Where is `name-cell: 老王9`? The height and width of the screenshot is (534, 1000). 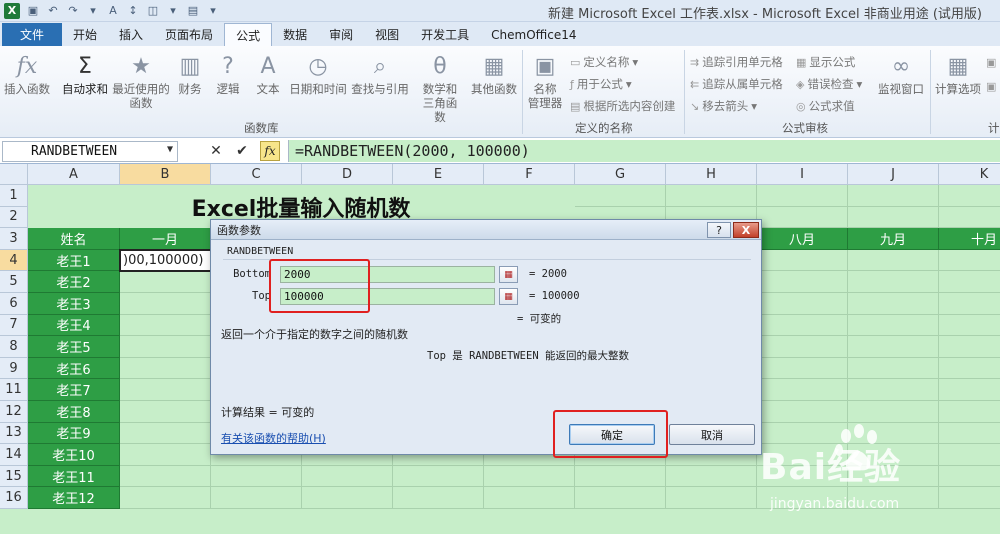 name-cell: 老王9 is located at coordinates (74, 433).